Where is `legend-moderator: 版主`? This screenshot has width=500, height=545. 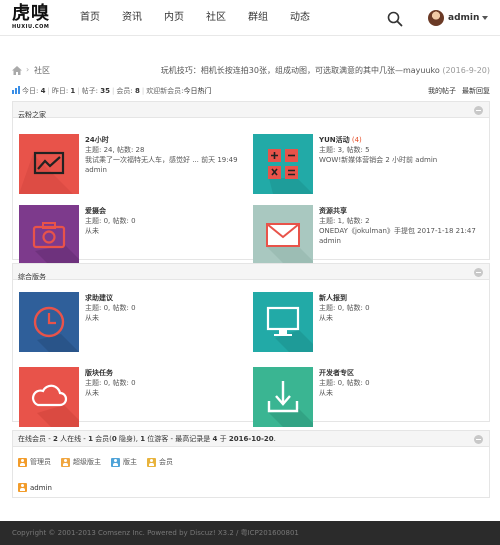
legend-moderator: 版主 is located at coordinates (124, 462).